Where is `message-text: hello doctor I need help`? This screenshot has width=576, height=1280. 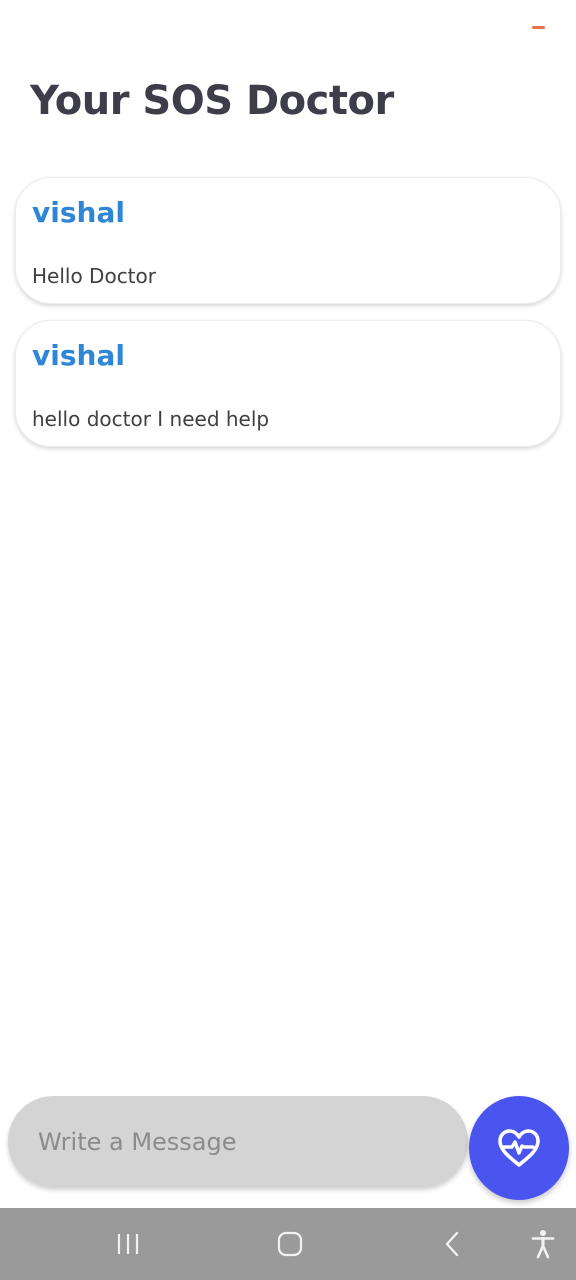 message-text: hello doctor I need help is located at coordinates (151, 419).